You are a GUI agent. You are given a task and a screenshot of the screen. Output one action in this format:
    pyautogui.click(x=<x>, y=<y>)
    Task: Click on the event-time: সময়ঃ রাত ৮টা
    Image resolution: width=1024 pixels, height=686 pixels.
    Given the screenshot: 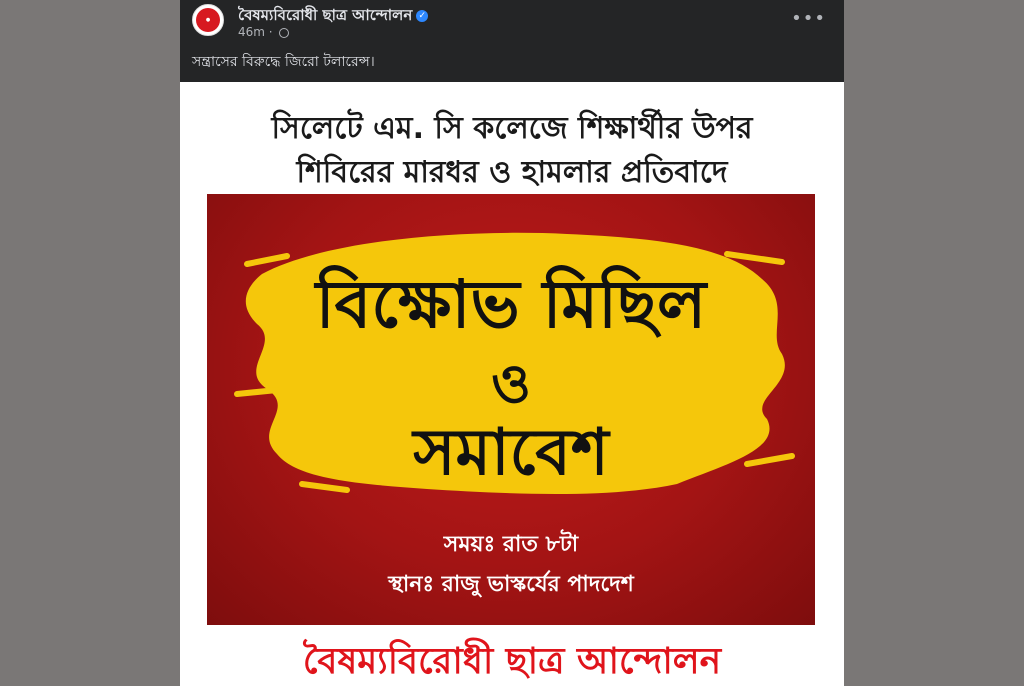 What is the action you would take?
    pyautogui.click(x=511, y=544)
    